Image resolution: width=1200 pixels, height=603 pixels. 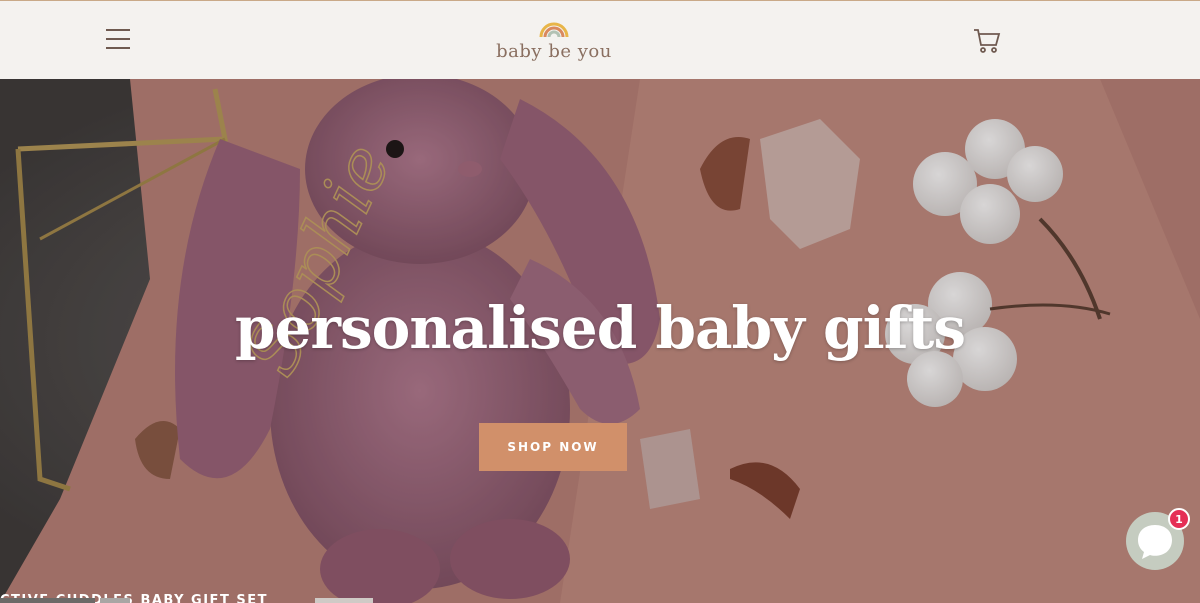 I want to click on rainbow-logo-icon, so click(x=554, y=29).